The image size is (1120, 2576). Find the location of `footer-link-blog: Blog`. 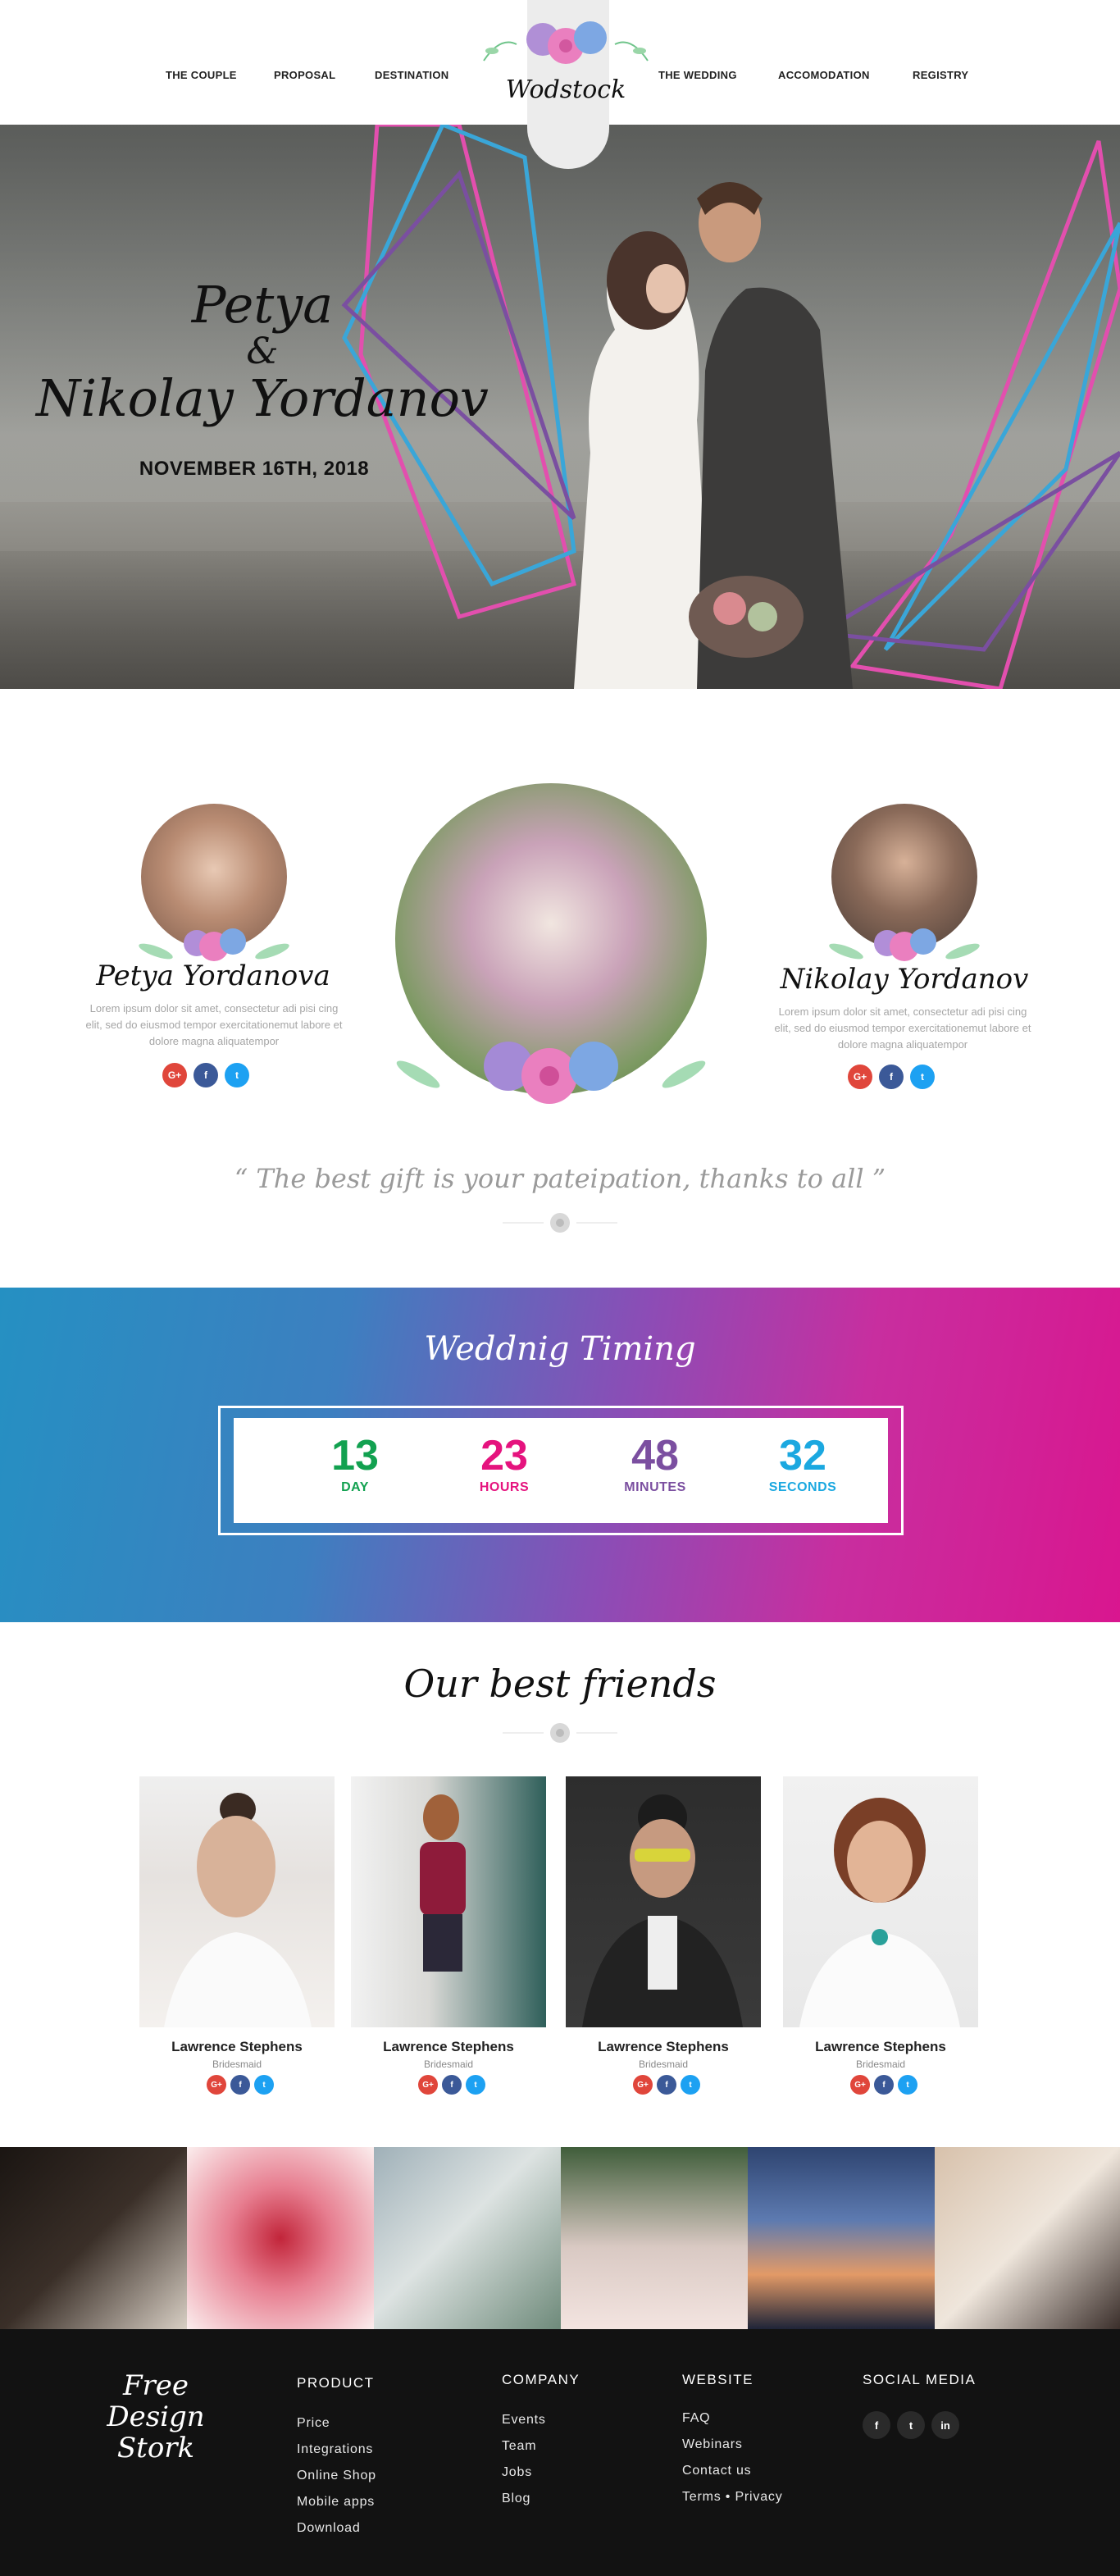

footer-link-blog: Blog is located at coordinates (516, 2499).